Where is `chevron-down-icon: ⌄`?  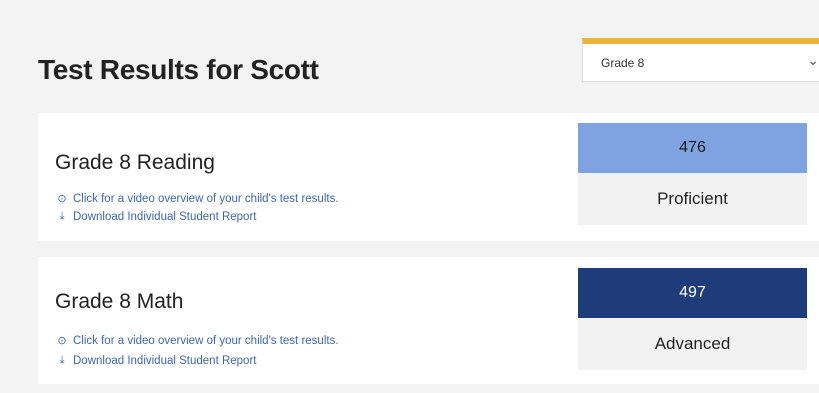 chevron-down-icon: ⌄ is located at coordinates (813, 60).